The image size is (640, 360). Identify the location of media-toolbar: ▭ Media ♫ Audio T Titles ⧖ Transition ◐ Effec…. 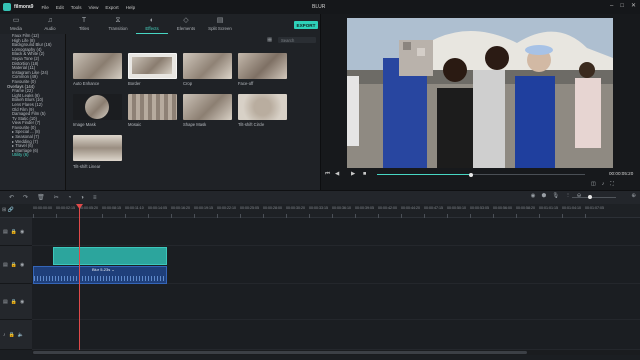
(160, 24).